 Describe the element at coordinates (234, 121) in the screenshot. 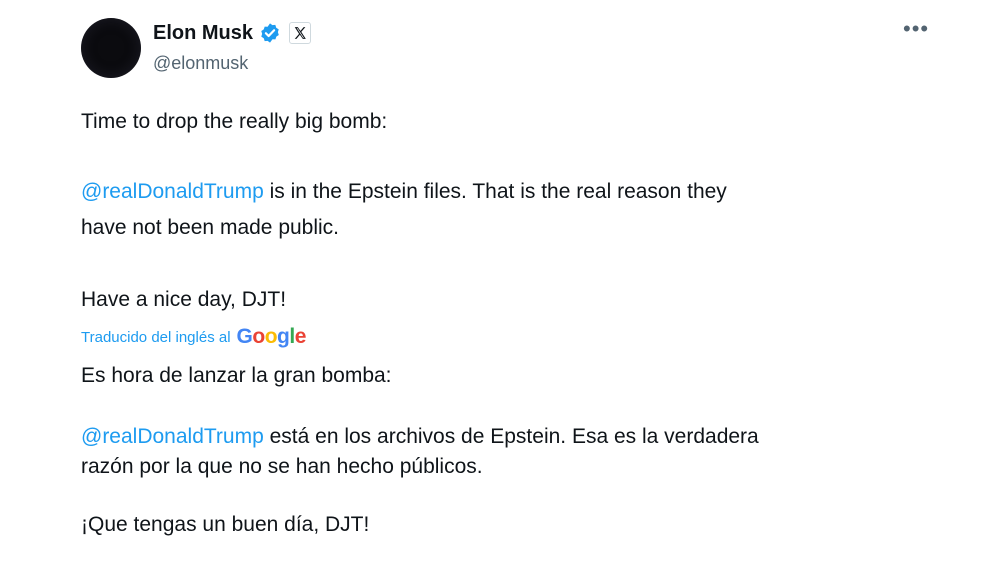

I see `original-line-1: Time to drop the really big bomb:` at that location.